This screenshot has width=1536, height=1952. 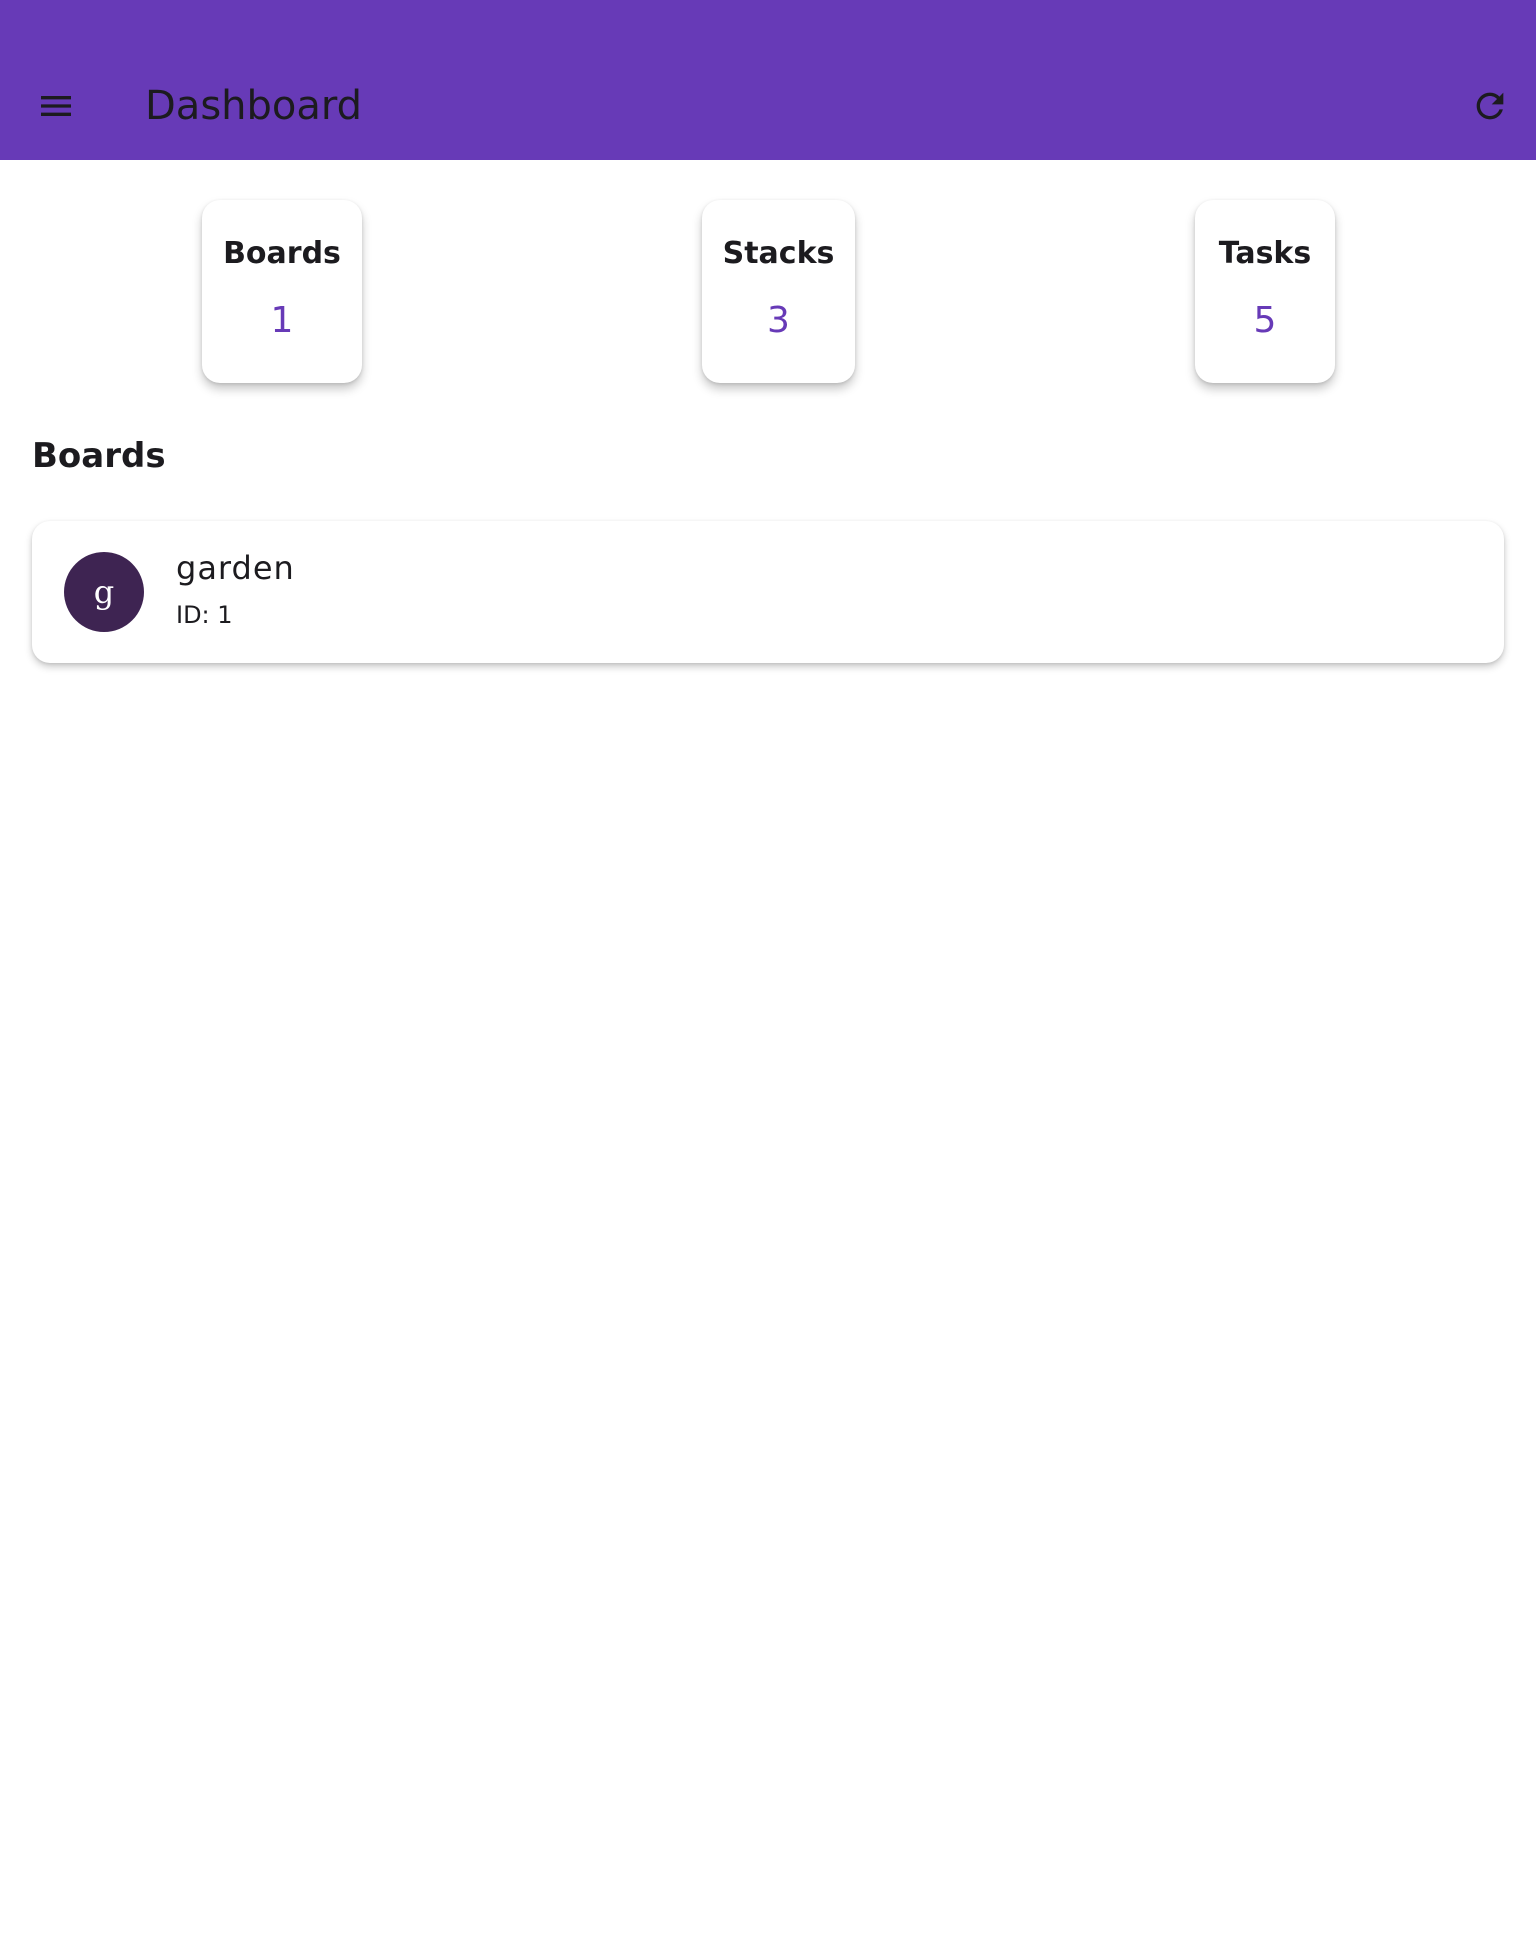 I want to click on refresh-button, so click(x=1490, y=106).